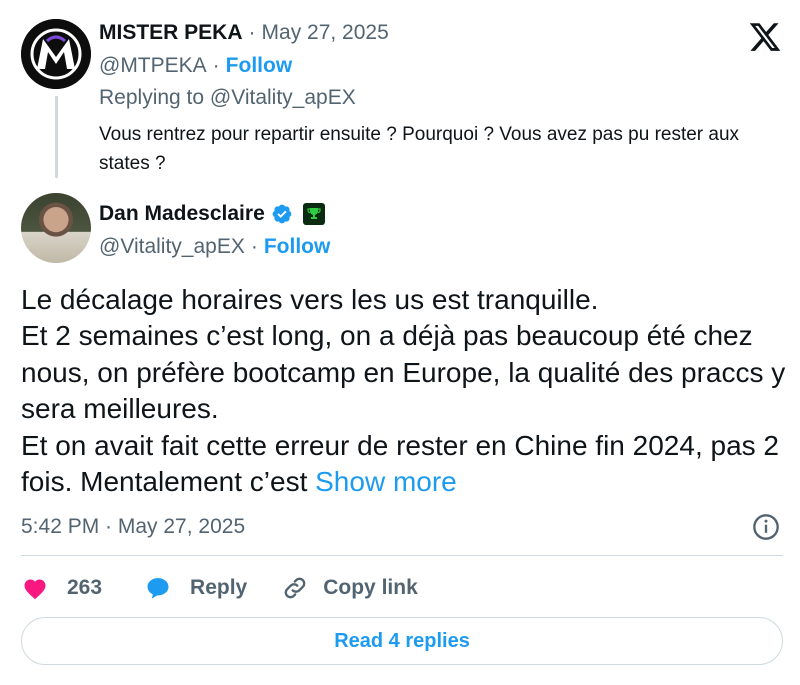 This screenshot has height=685, width=800. What do you see at coordinates (313, 214) in the screenshot?
I see `trophy-affiliate-icon` at bounding box center [313, 214].